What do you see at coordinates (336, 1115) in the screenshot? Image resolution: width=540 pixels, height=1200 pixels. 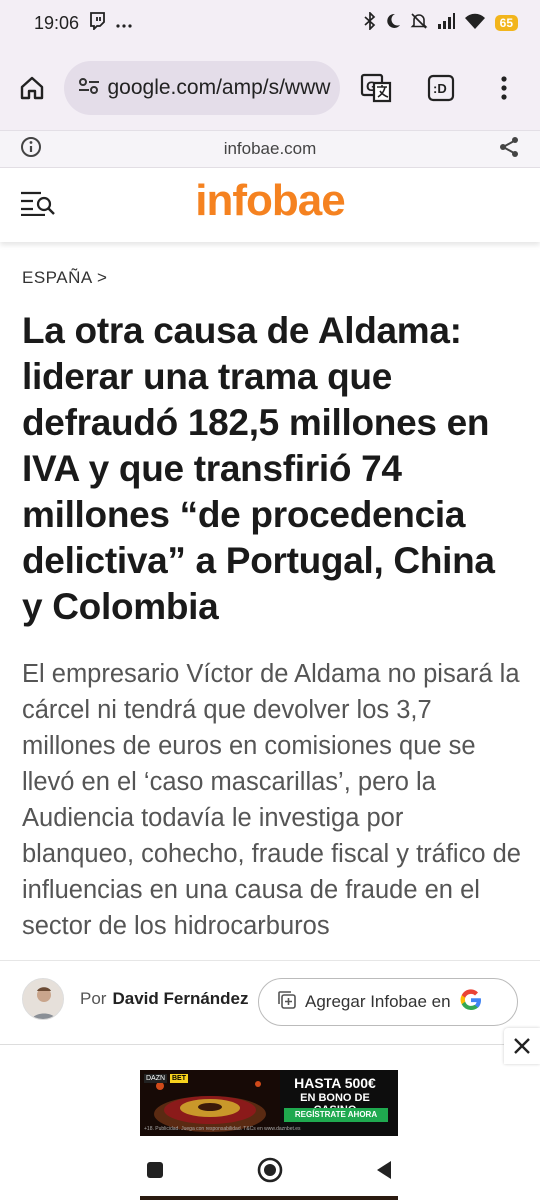 I see `ad-cta-button: REGÍSTRATE AHORA` at bounding box center [336, 1115].